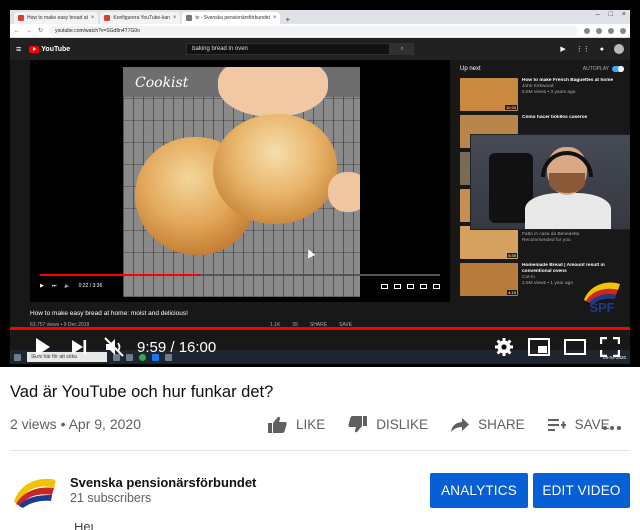 The image size is (640, 530). What do you see at coordinates (90, 286) in the screenshot?
I see `recorded-time: 0:22 / 3:36` at bounding box center [90, 286].